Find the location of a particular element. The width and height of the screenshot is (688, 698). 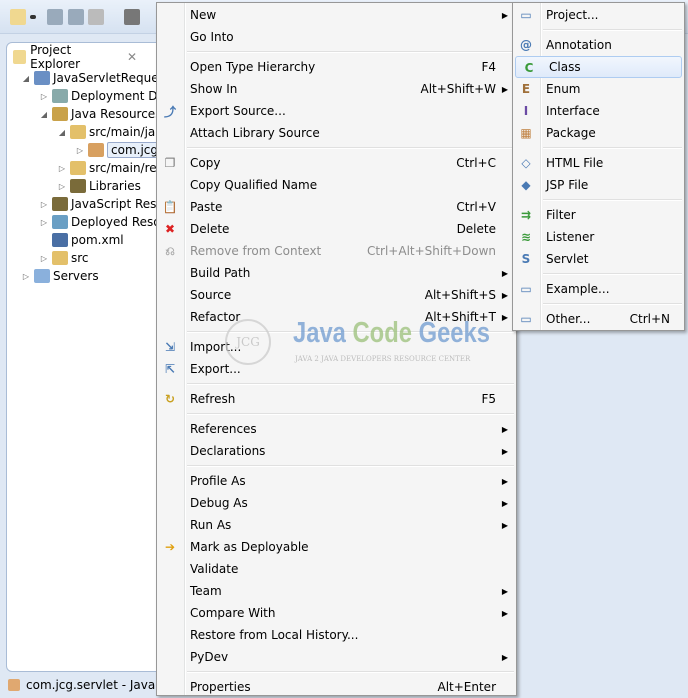

menu-item-open-type-hierarchy: Open Type Hierarchy F4 is located at coordinates (336, 67).